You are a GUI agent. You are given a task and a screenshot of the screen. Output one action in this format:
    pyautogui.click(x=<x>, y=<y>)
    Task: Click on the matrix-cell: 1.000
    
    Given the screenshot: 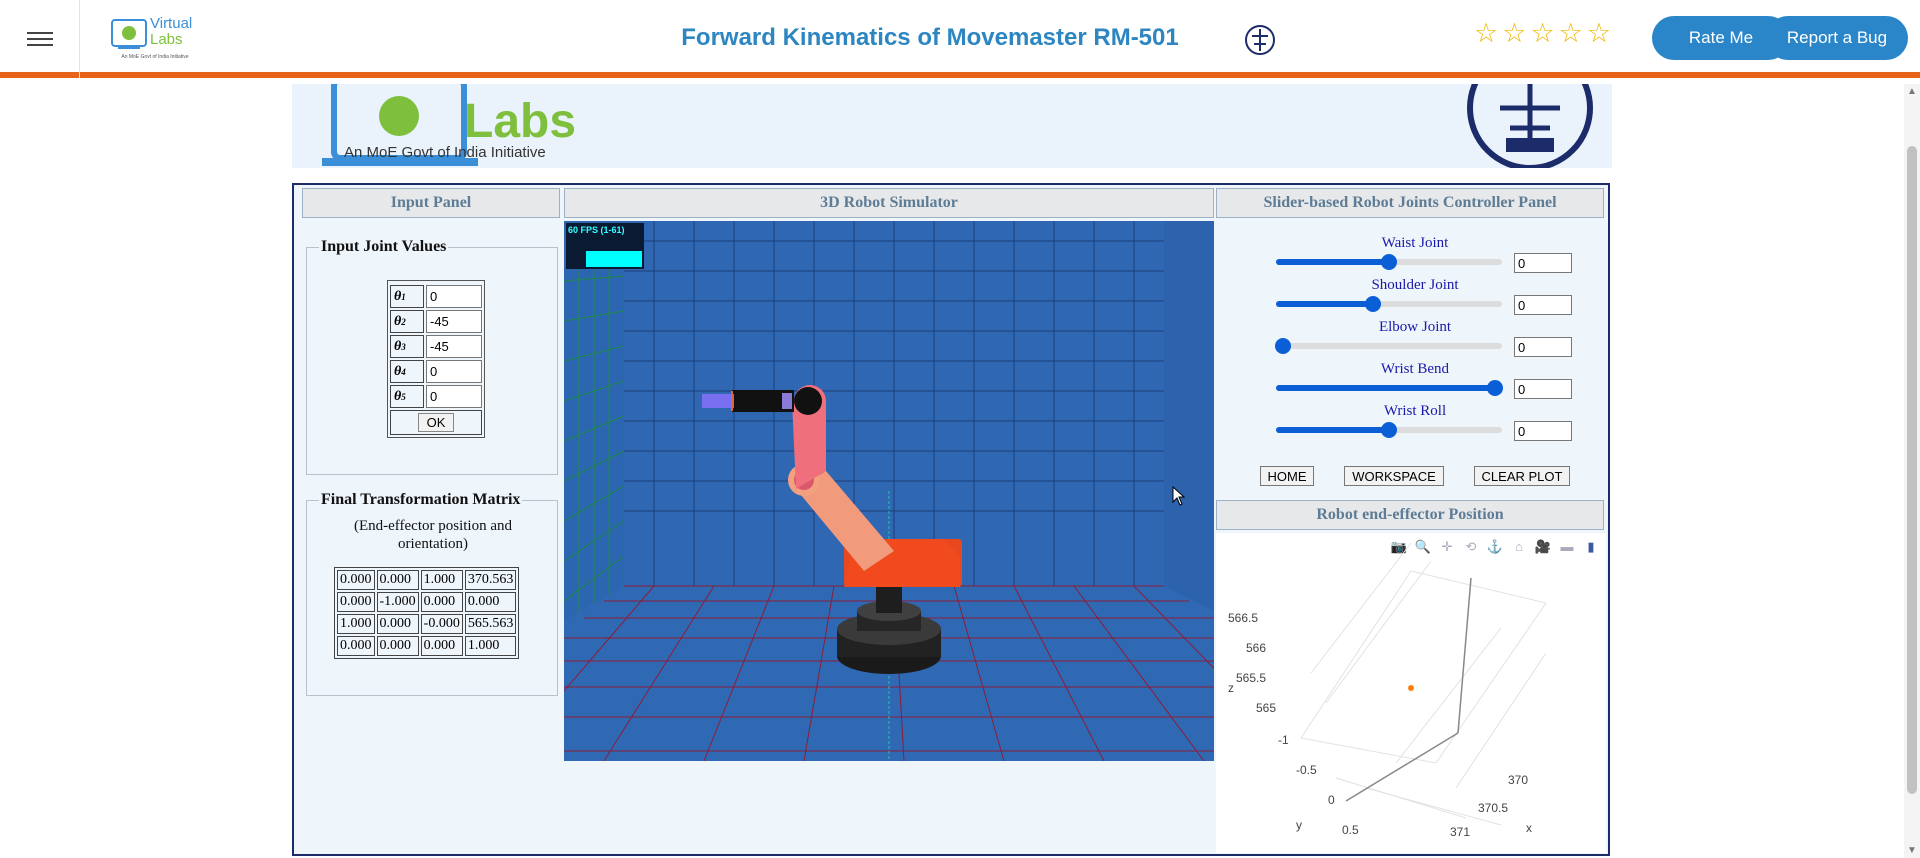 What is the action you would take?
    pyautogui.click(x=441, y=580)
    